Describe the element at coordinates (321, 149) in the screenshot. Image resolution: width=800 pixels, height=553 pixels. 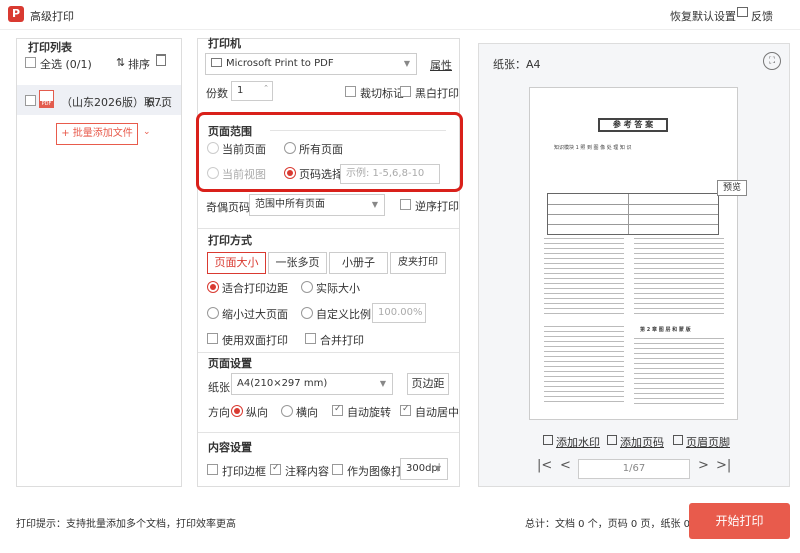
I see `all-pages-label: 所有页面` at that location.